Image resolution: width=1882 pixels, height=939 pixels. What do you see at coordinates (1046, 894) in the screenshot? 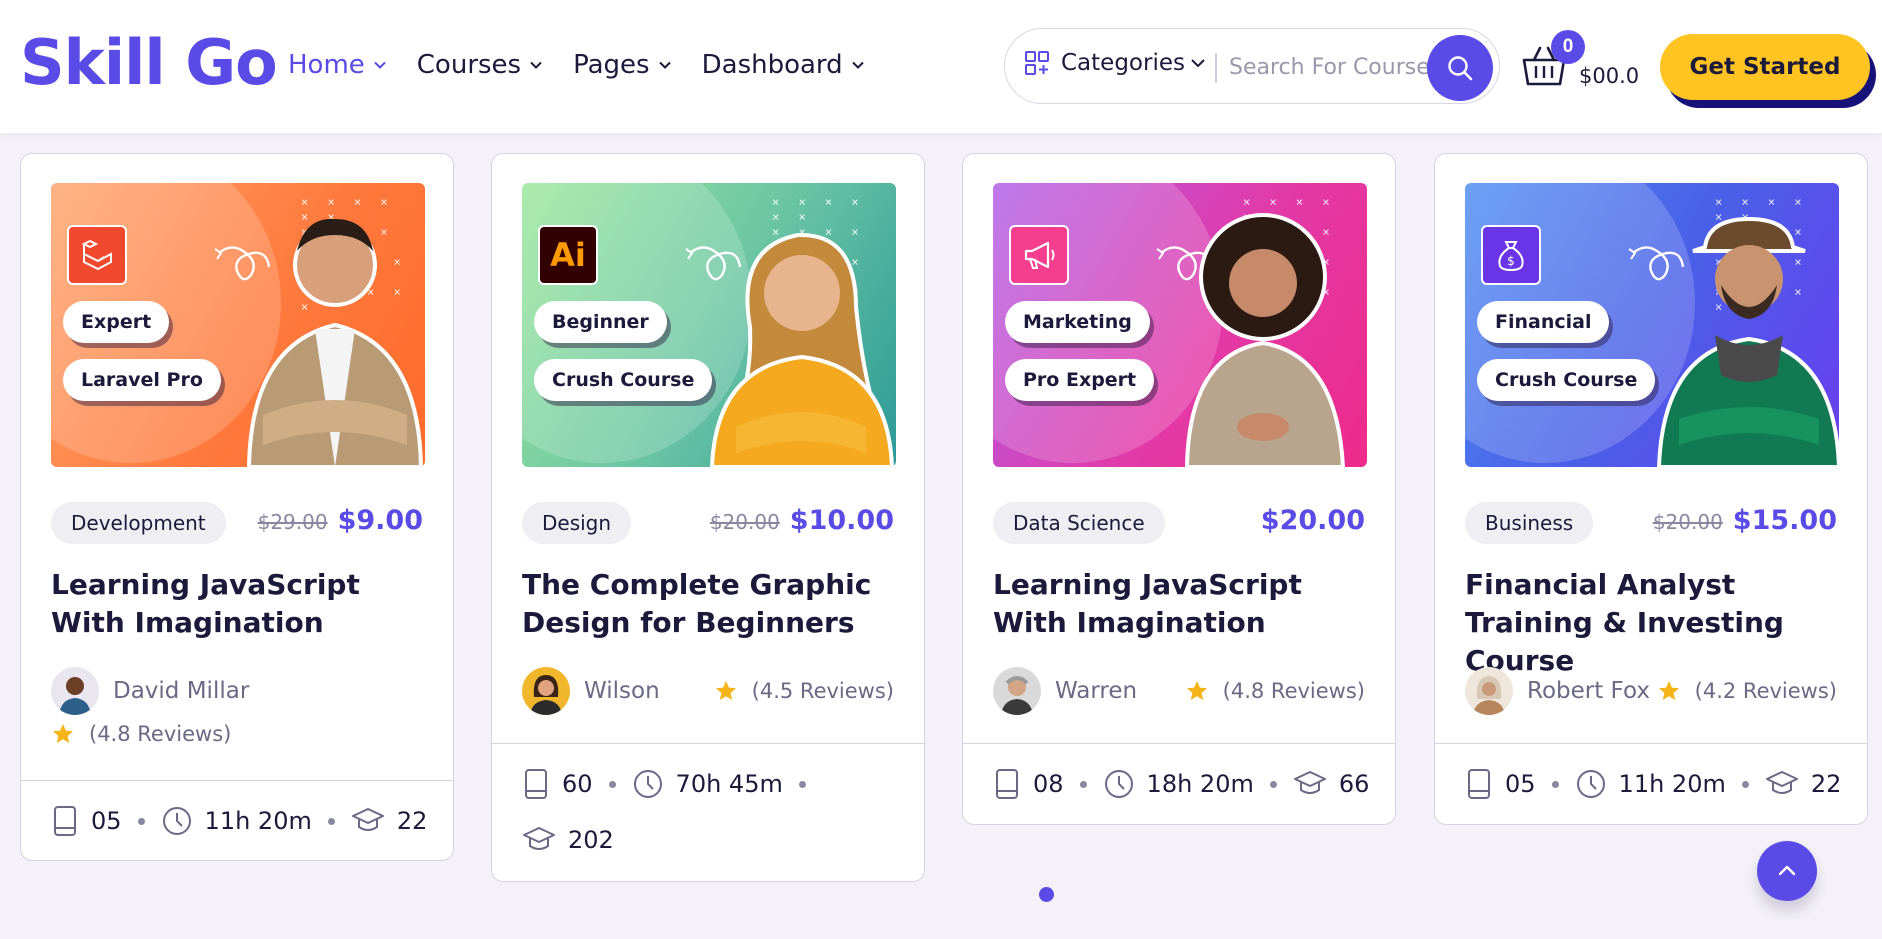
I see `carousel-pagination-dot` at bounding box center [1046, 894].